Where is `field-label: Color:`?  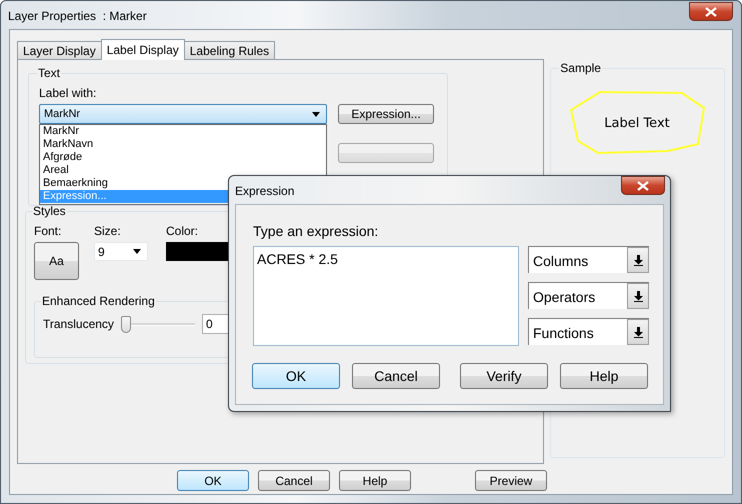
field-label: Color: is located at coordinates (183, 231).